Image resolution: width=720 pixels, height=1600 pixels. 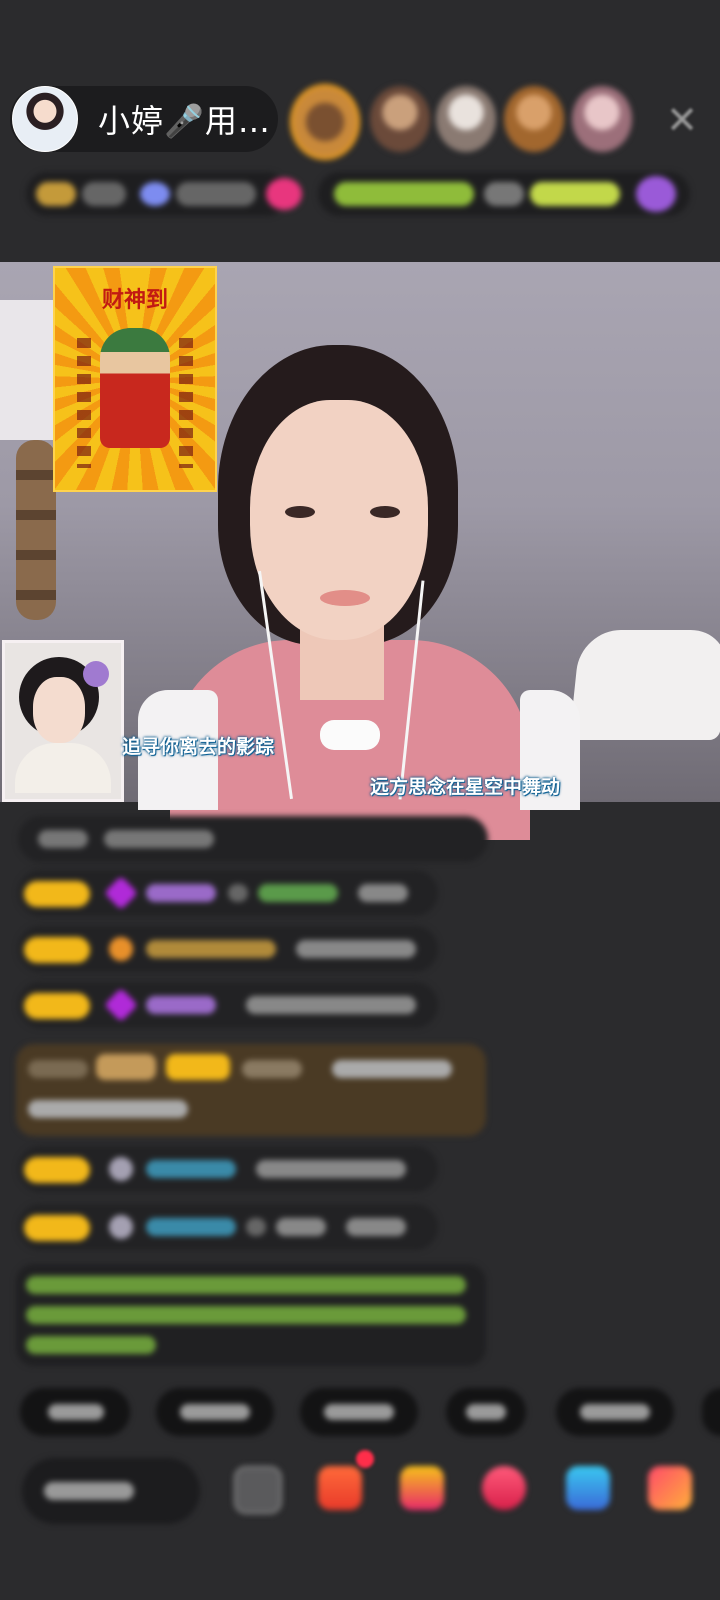 What do you see at coordinates (682, 120) in the screenshot?
I see `close-icon: ✕` at bounding box center [682, 120].